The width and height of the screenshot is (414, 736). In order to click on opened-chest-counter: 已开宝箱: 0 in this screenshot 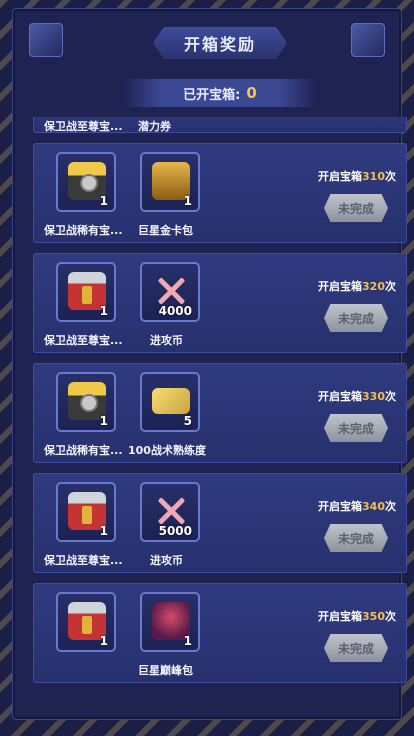, I will do `click(220, 93)`.